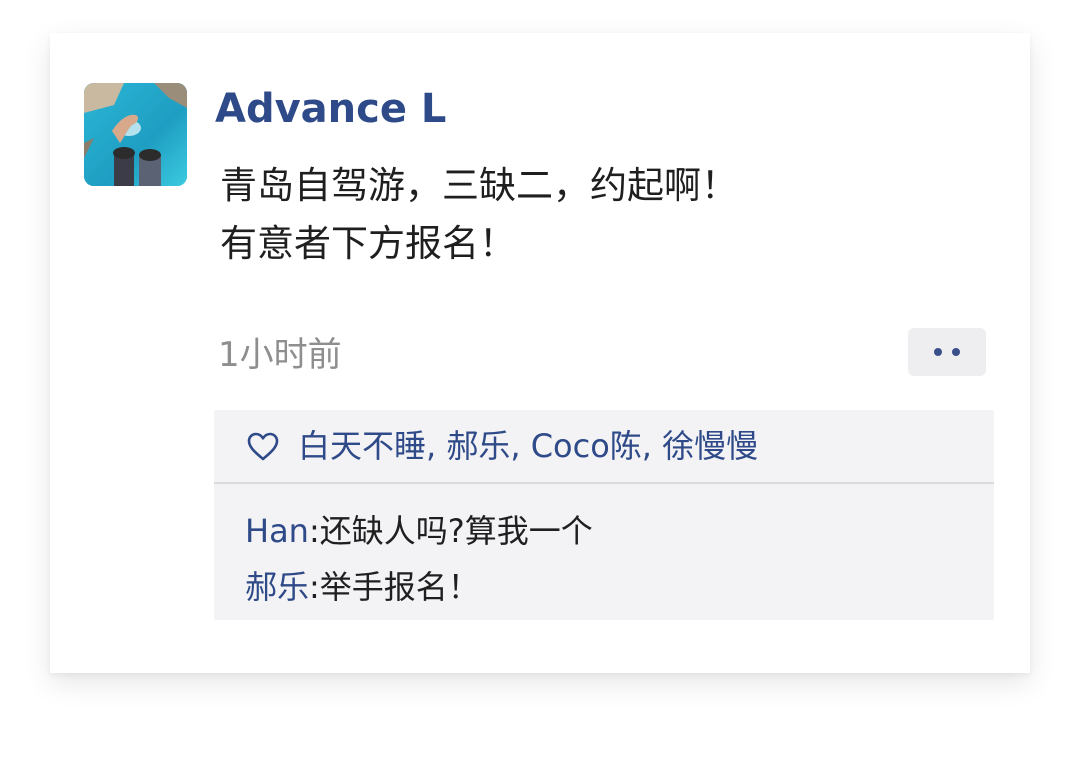 The image size is (1080, 757). Describe the element at coordinates (528, 446) in the screenshot. I see `likes-names: 白天不睡, 郝乐, Coco陈, 徐慢慢` at that location.